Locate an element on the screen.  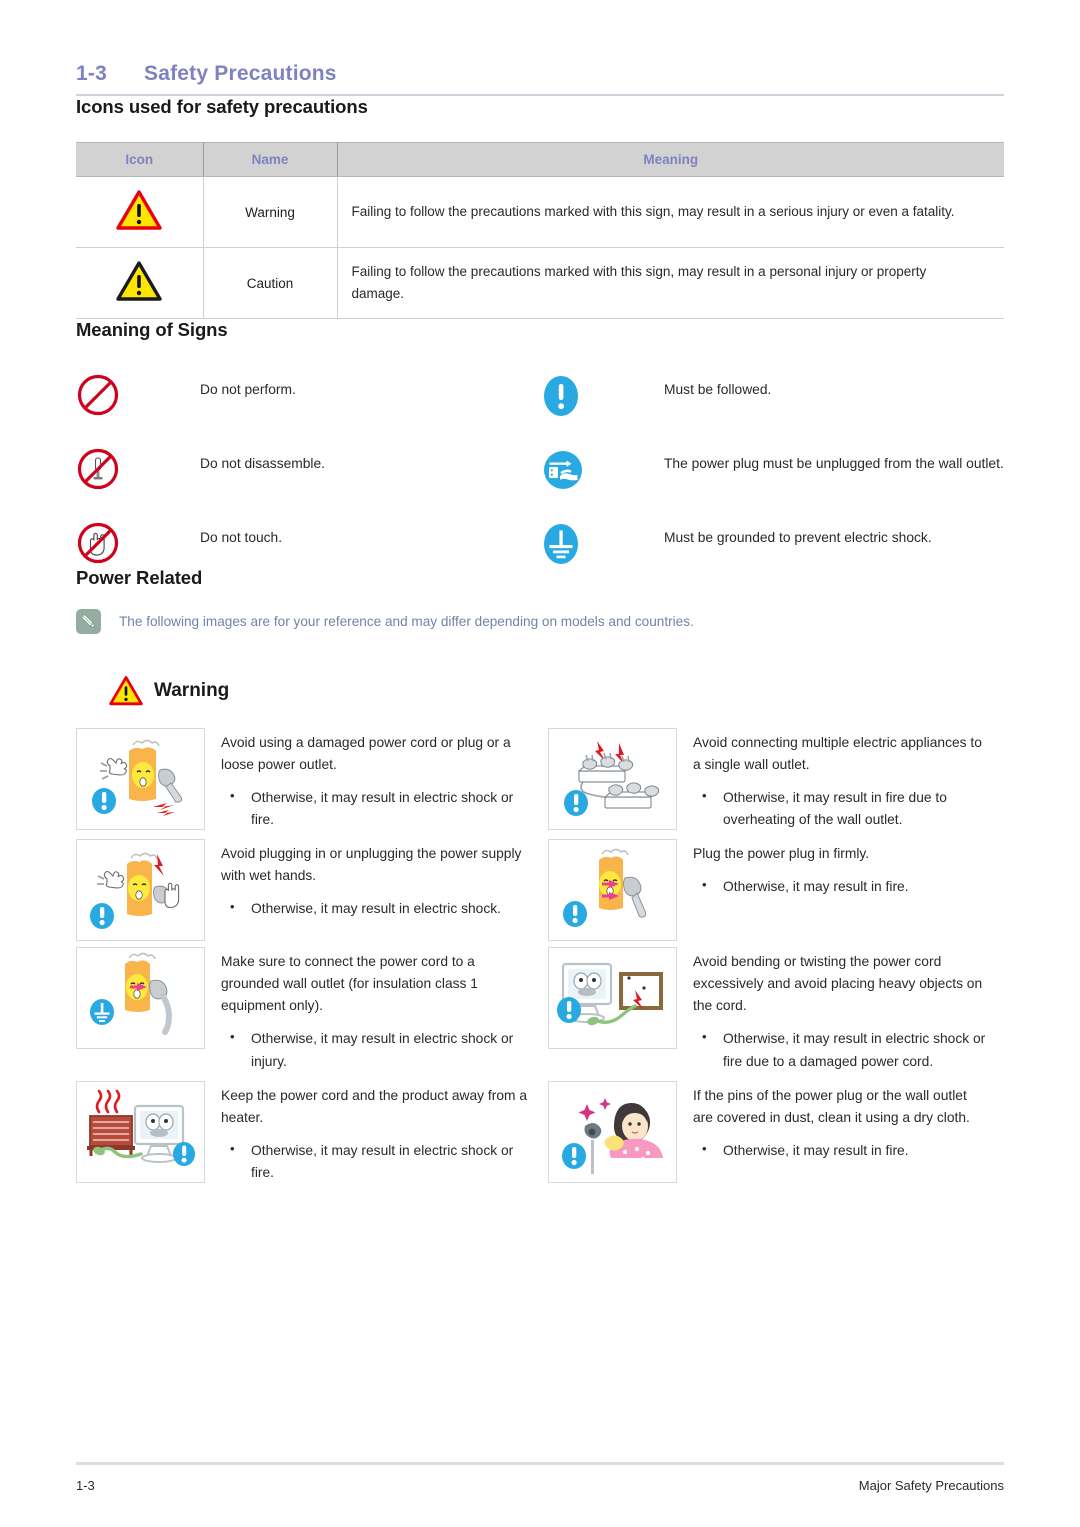
meaning-of-signs-grid: Do not perform. Must be followed. Do not is located at coordinates (540, 469).